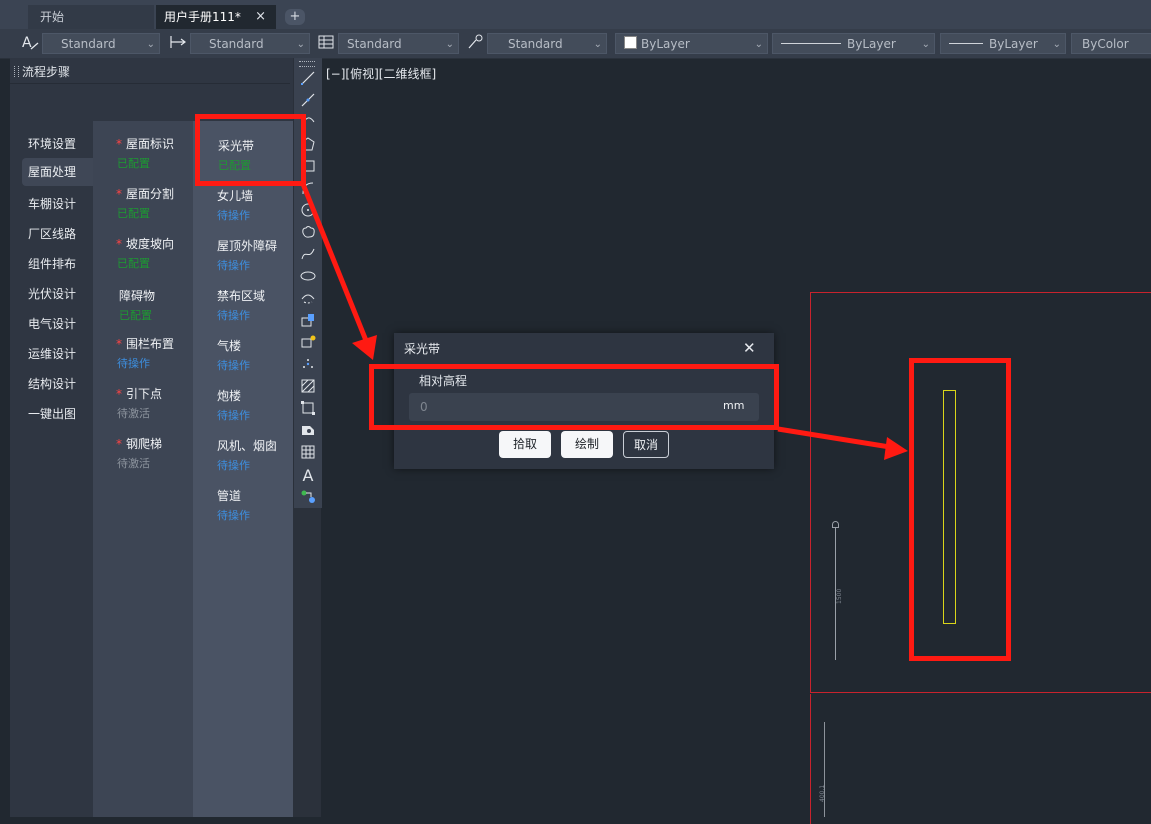 This screenshot has width=1151, height=824. I want to click on step-status: 待激活, so click(133, 413).